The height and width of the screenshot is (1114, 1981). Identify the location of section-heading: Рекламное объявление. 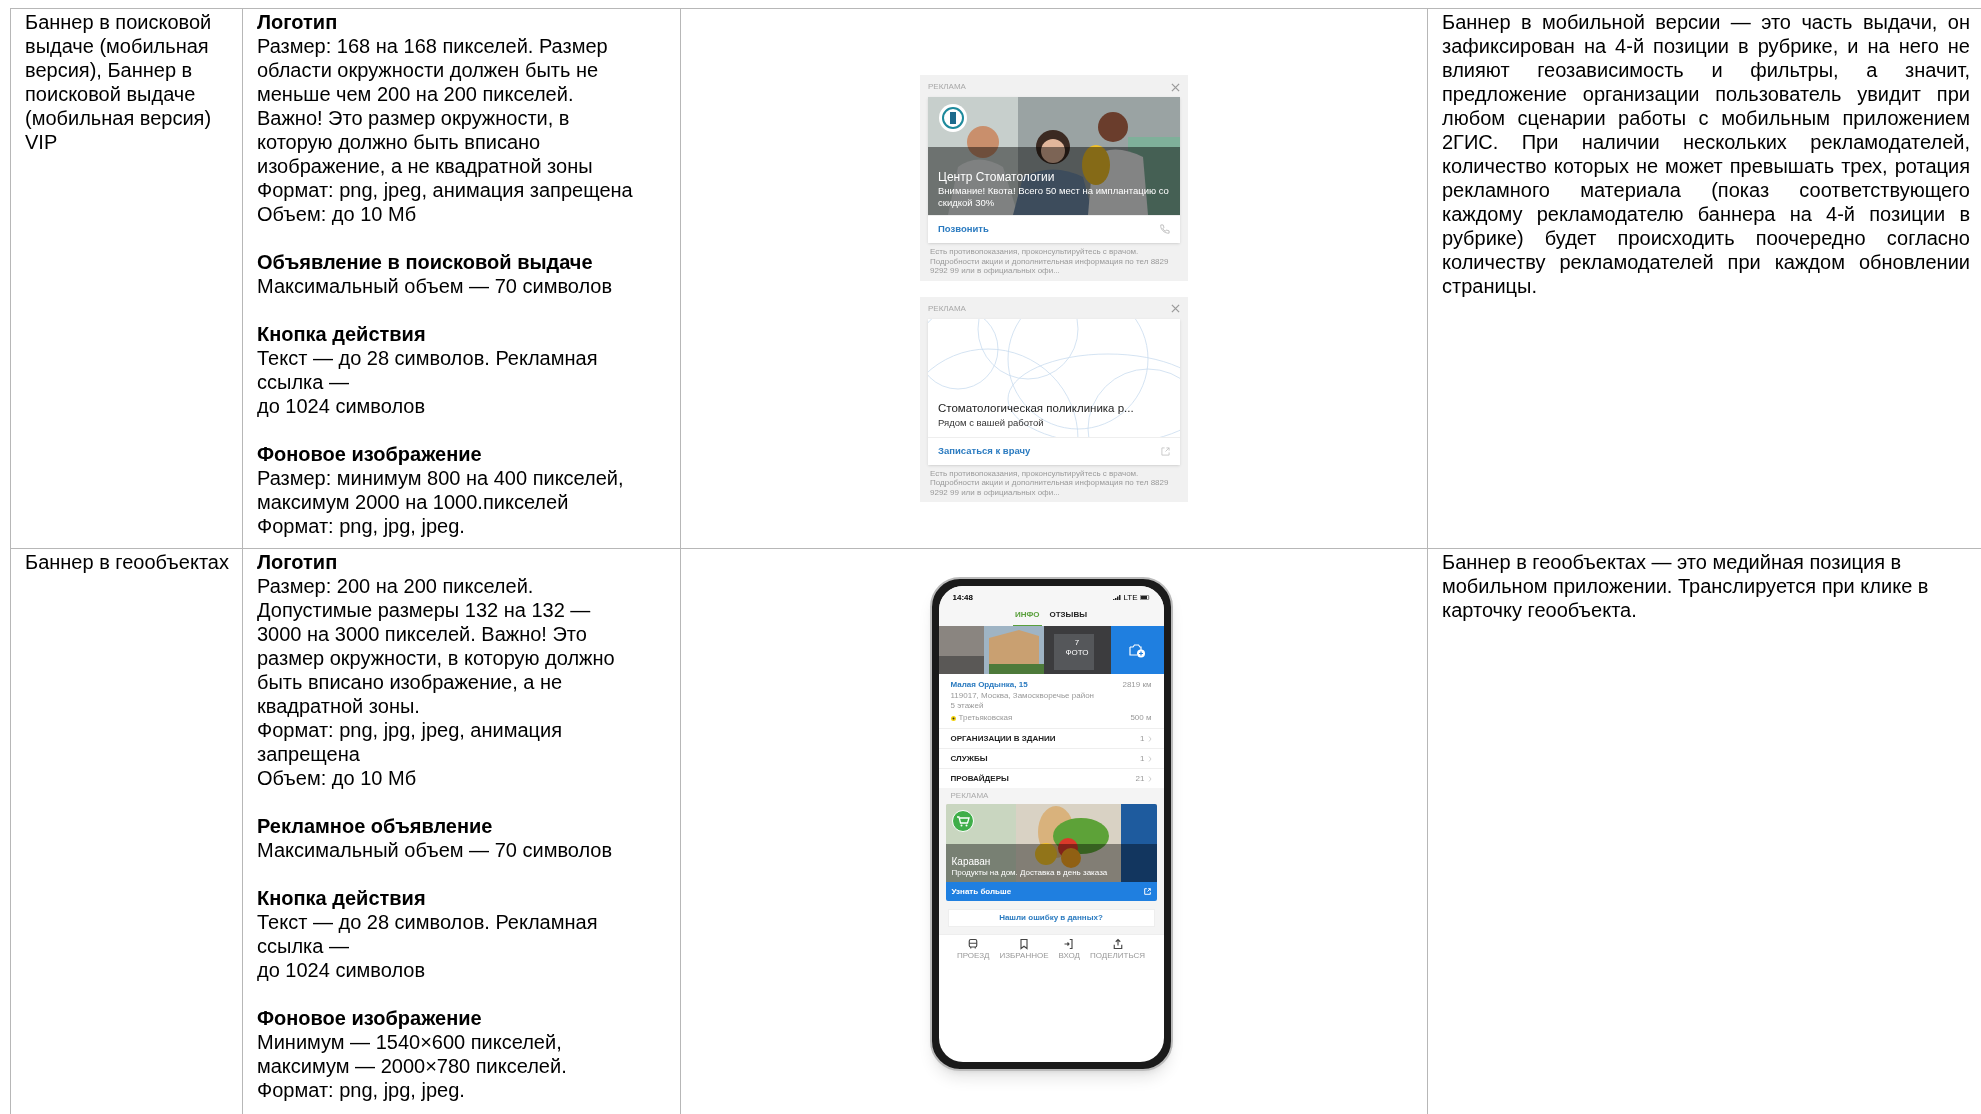
(375, 826).